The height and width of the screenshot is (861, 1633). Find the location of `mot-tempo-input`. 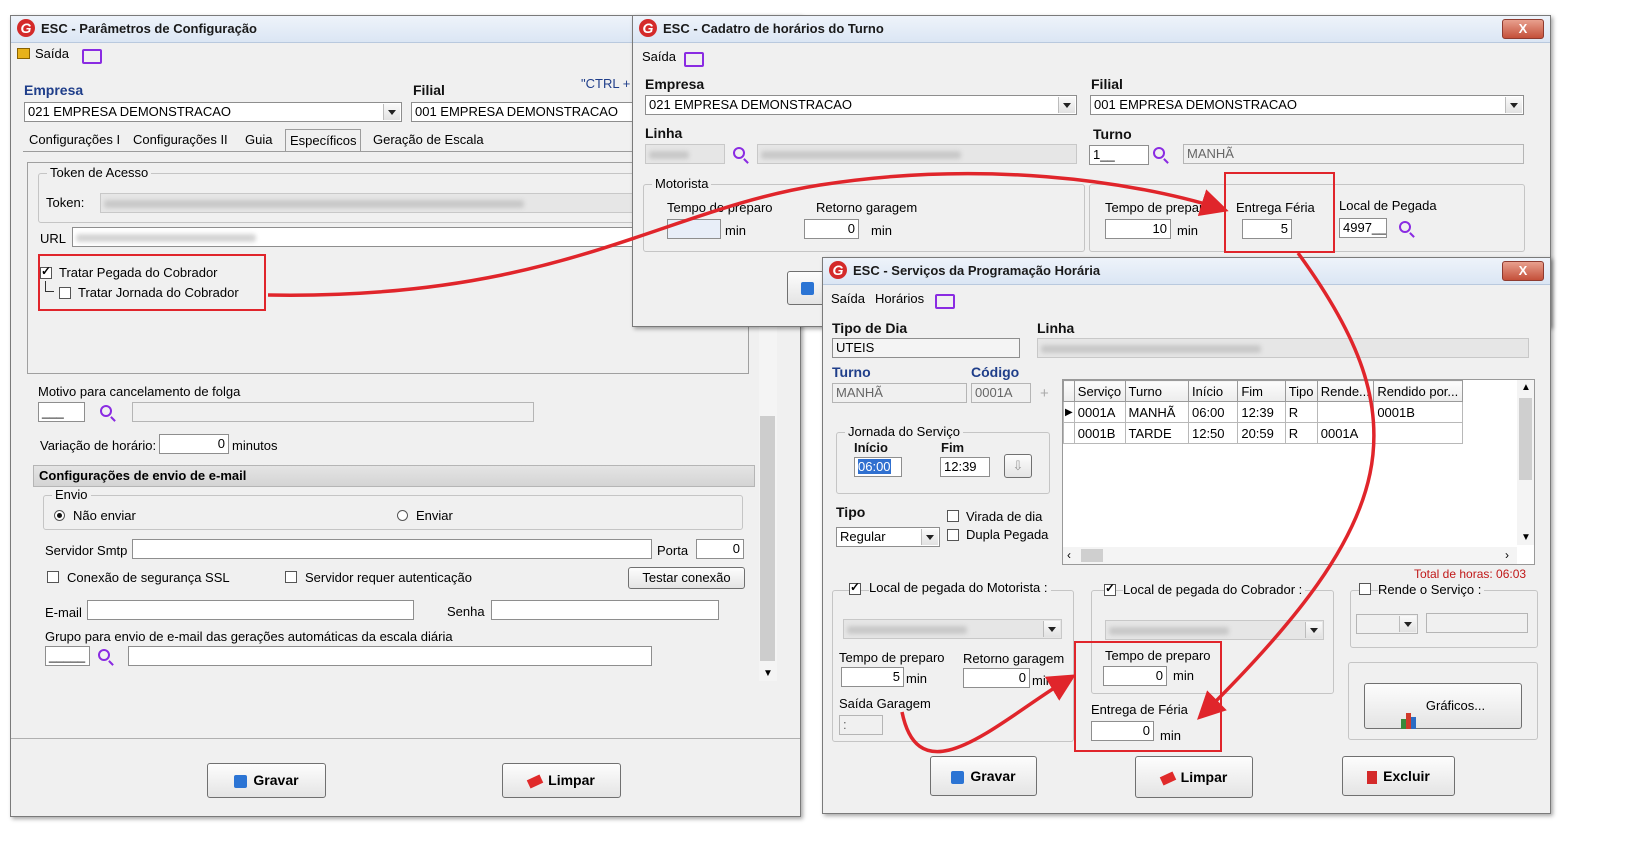

mot-tempo-input is located at coordinates (694, 229).